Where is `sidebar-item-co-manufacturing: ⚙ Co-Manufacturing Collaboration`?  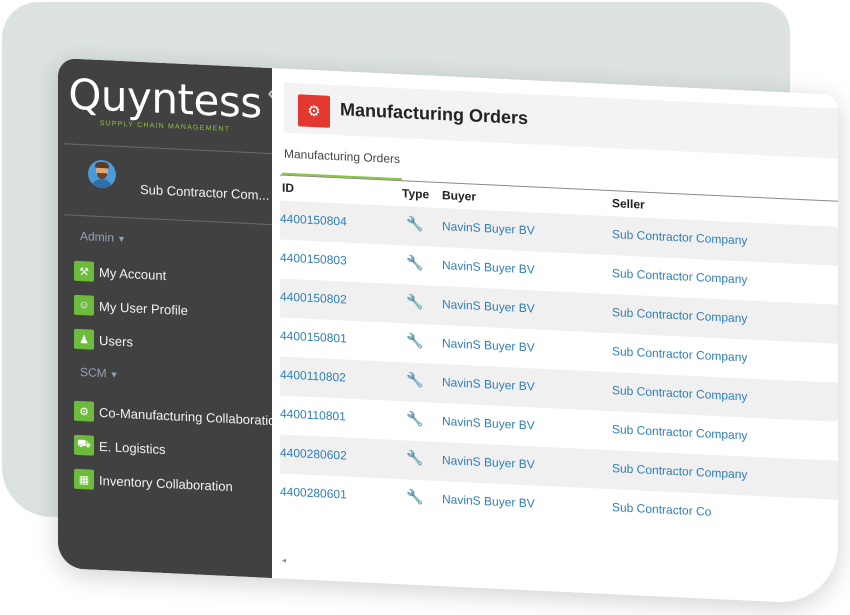
sidebar-item-co-manufacturing: ⚙ Co-Manufacturing Collaboration is located at coordinates (178, 416).